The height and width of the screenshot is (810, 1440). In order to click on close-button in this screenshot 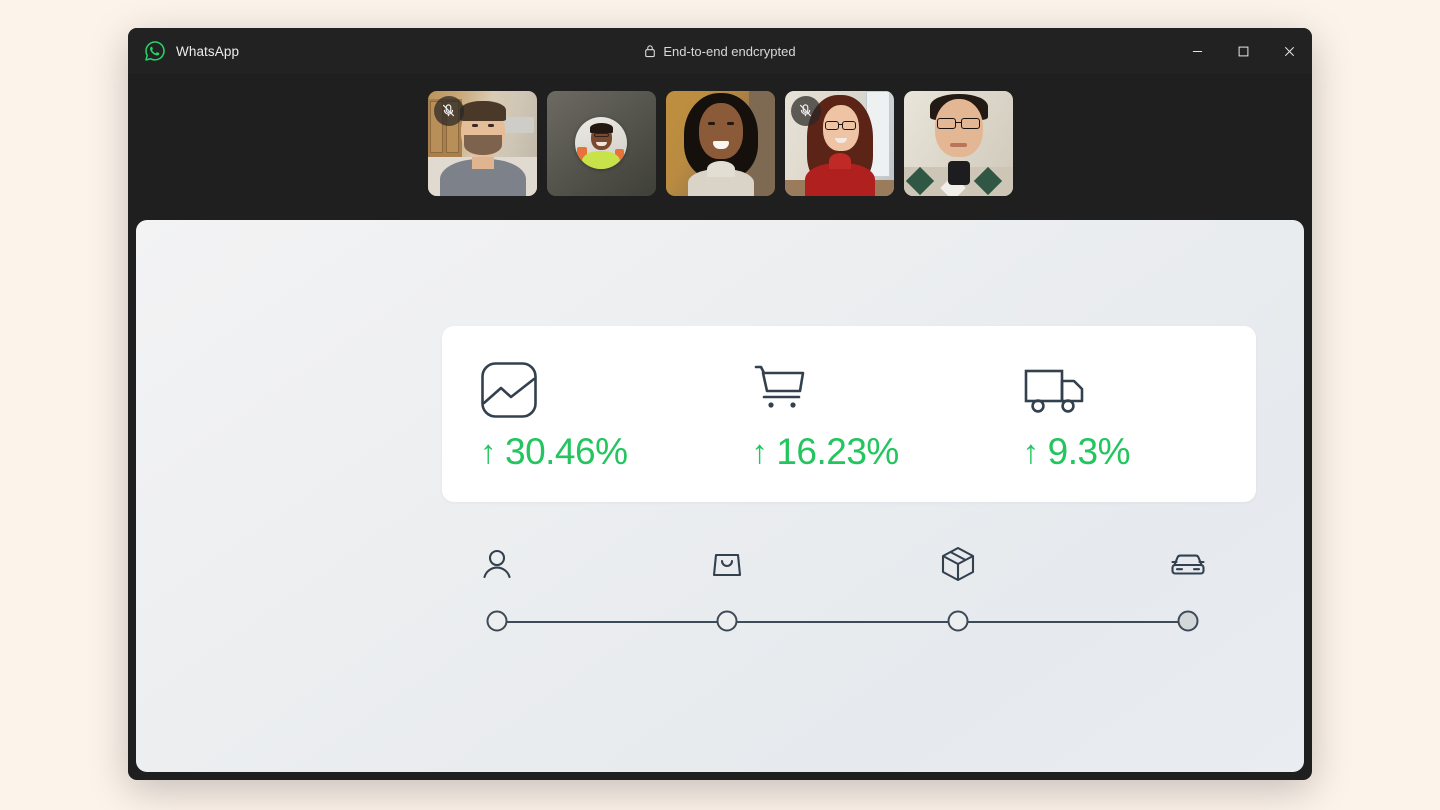, I will do `click(1289, 51)`.